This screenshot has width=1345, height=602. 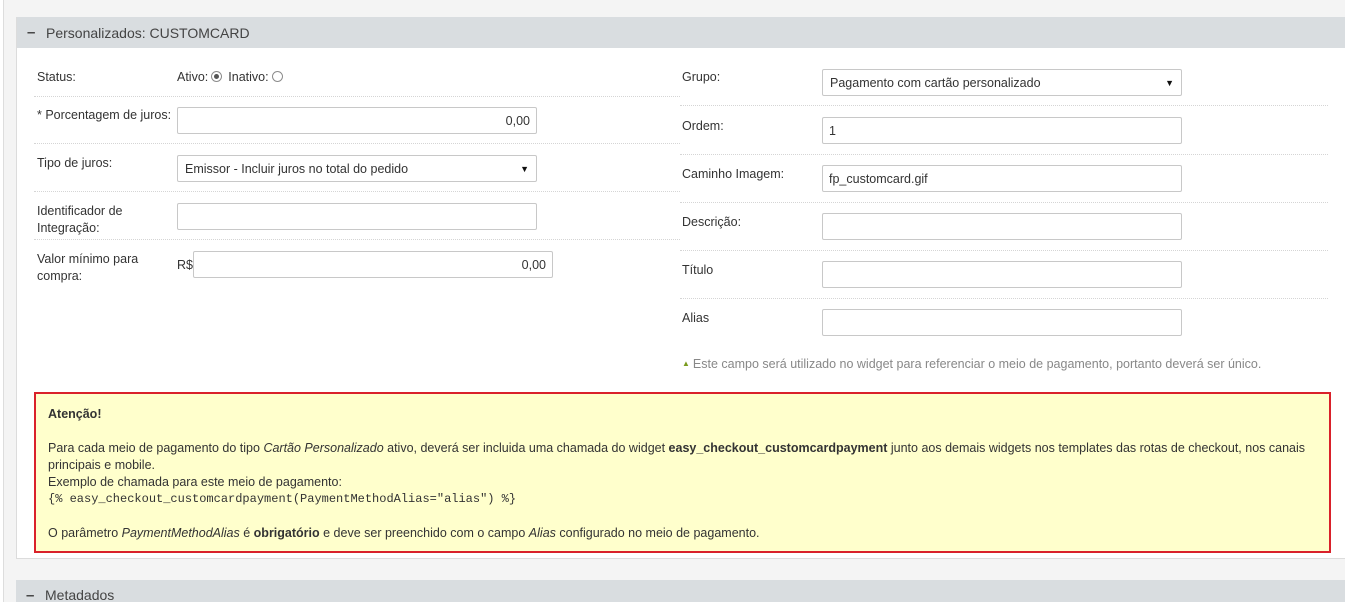 I want to click on ativo-radio, so click(x=217, y=76).